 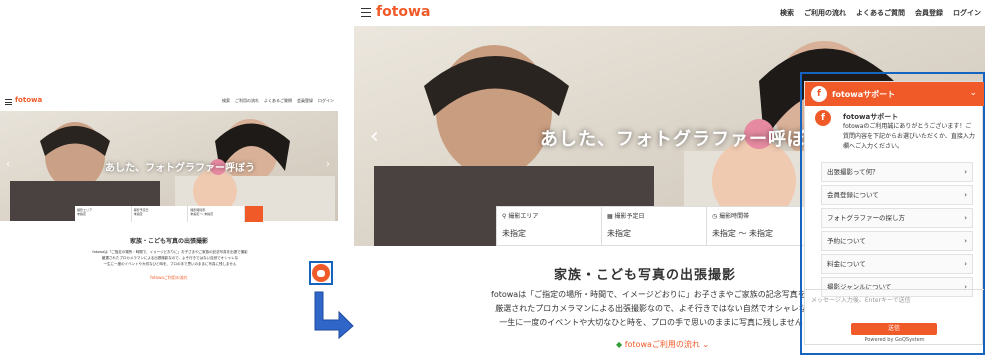 I want to click on chat-header: f fotowaサポート ⌄, so click(x=894, y=94).